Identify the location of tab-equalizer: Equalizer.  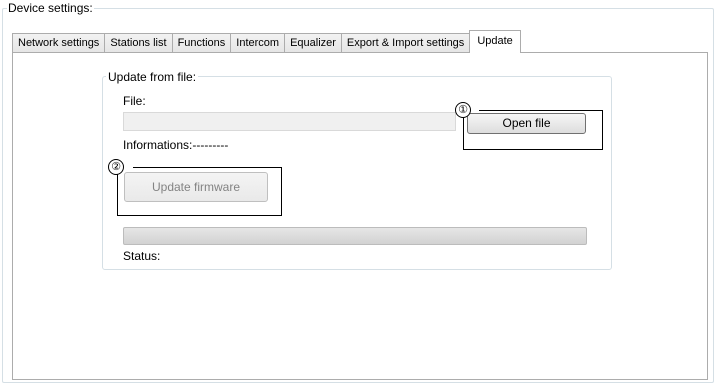
(313, 43).